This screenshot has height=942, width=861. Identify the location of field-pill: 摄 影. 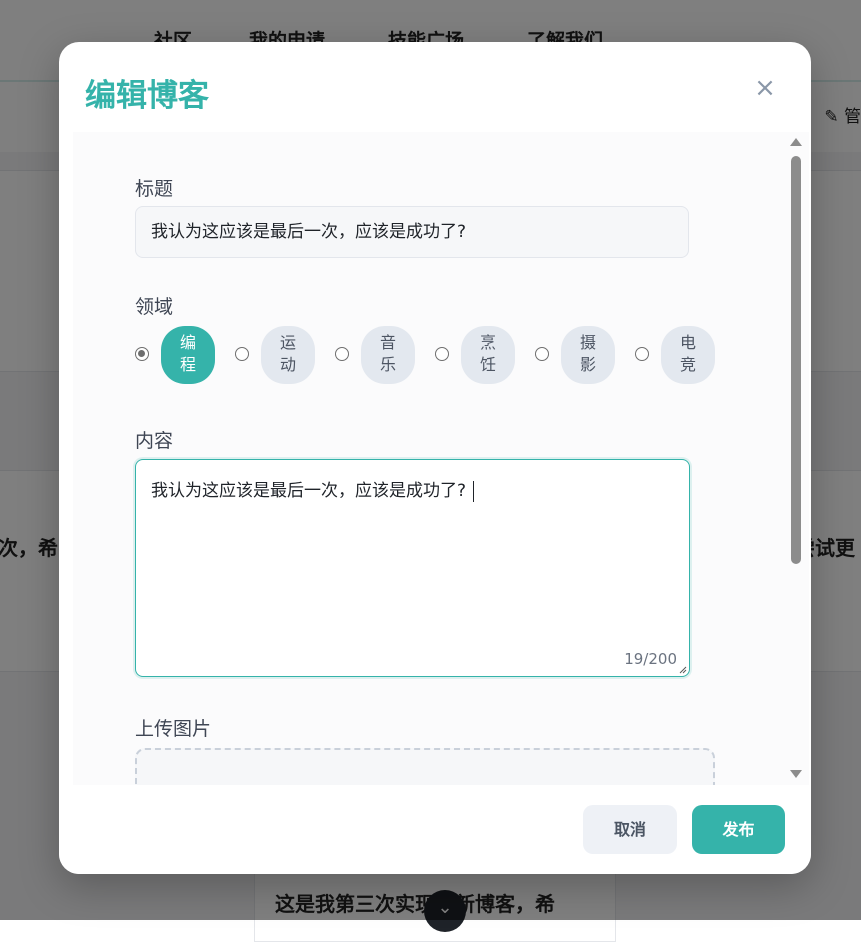
(588, 355).